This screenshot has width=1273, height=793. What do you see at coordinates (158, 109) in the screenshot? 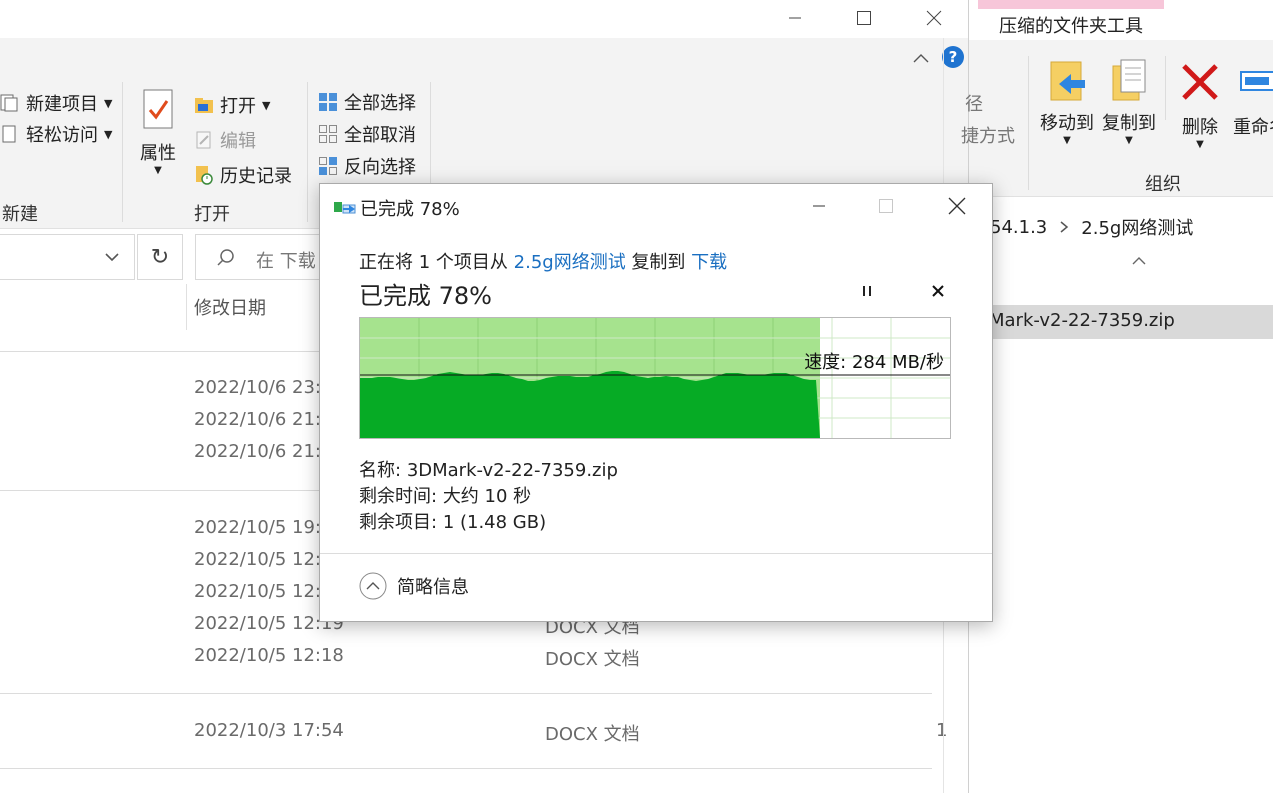
I see `properties-icon` at bounding box center [158, 109].